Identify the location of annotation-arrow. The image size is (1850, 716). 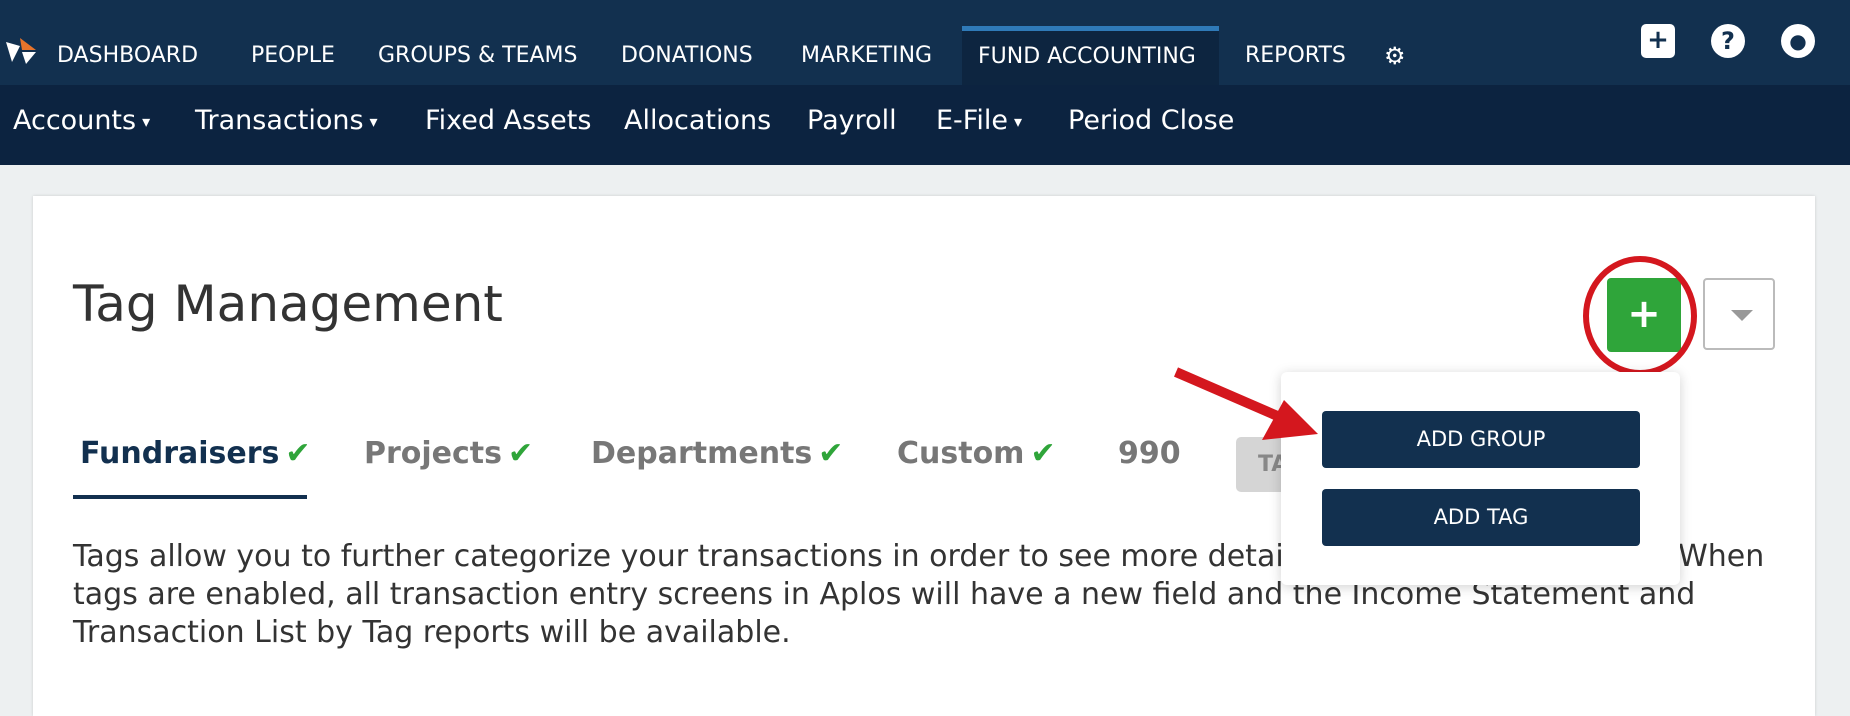
(1246, 403).